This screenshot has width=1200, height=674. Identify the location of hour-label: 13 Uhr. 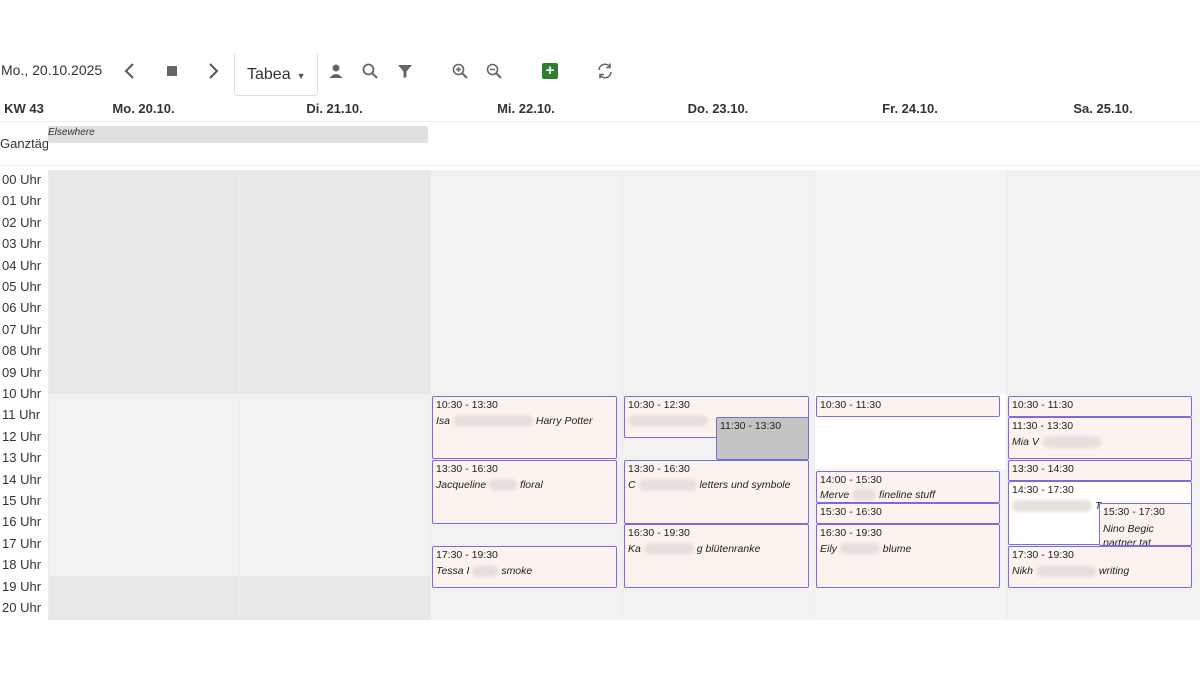
(22, 458).